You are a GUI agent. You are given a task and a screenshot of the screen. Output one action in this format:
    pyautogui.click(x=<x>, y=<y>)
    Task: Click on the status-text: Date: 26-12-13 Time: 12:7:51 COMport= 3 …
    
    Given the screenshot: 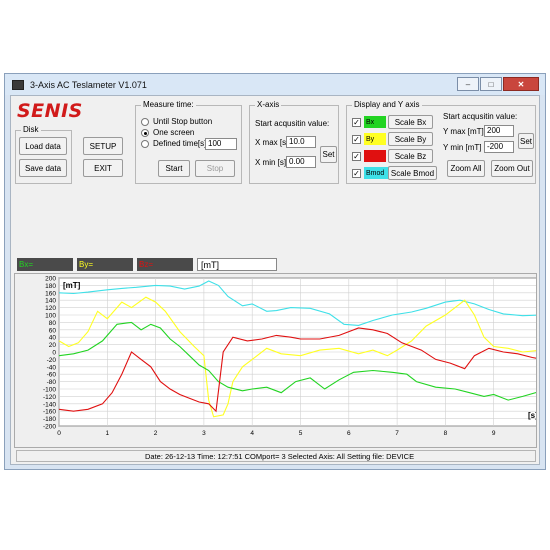 What is the action you would take?
    pyautogui.click(x=280, y=456)
    